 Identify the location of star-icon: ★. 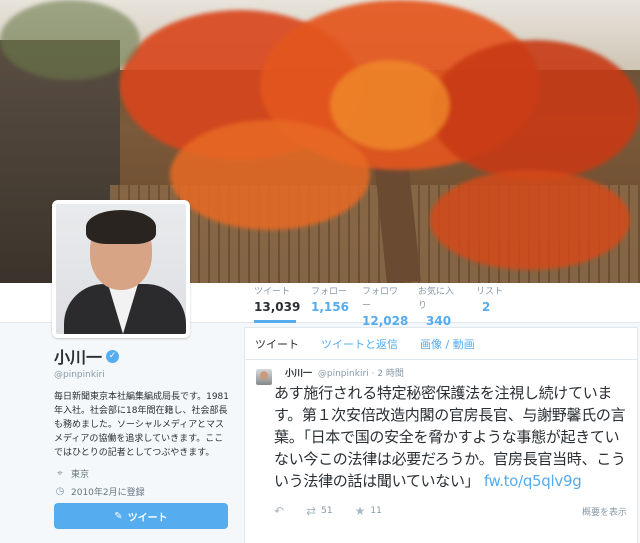
(360, 511).